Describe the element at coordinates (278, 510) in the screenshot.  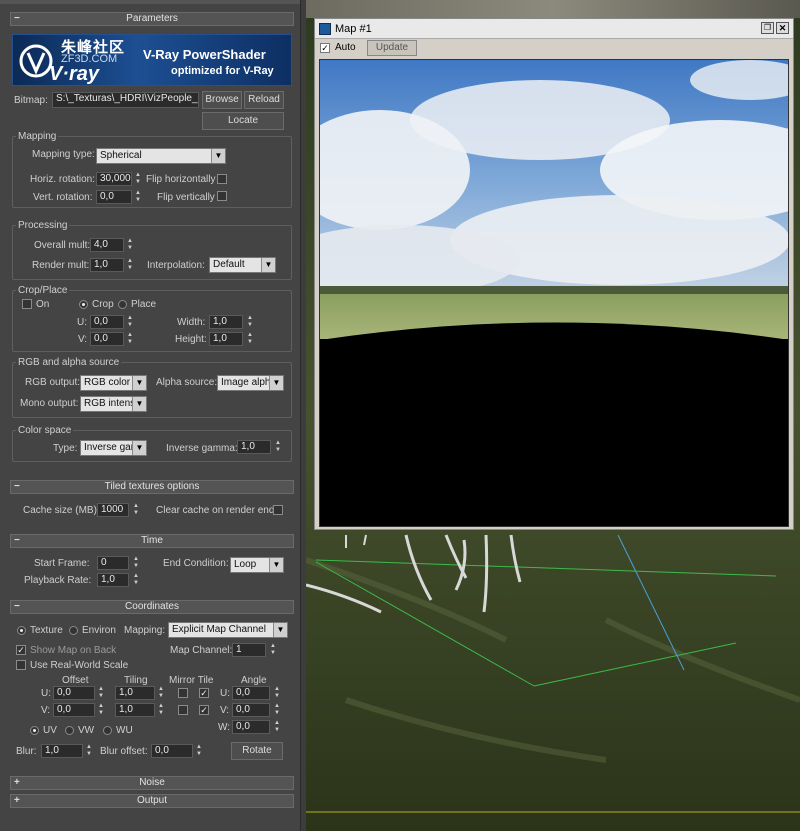
I see `clear-cache-checkbox` at that location.